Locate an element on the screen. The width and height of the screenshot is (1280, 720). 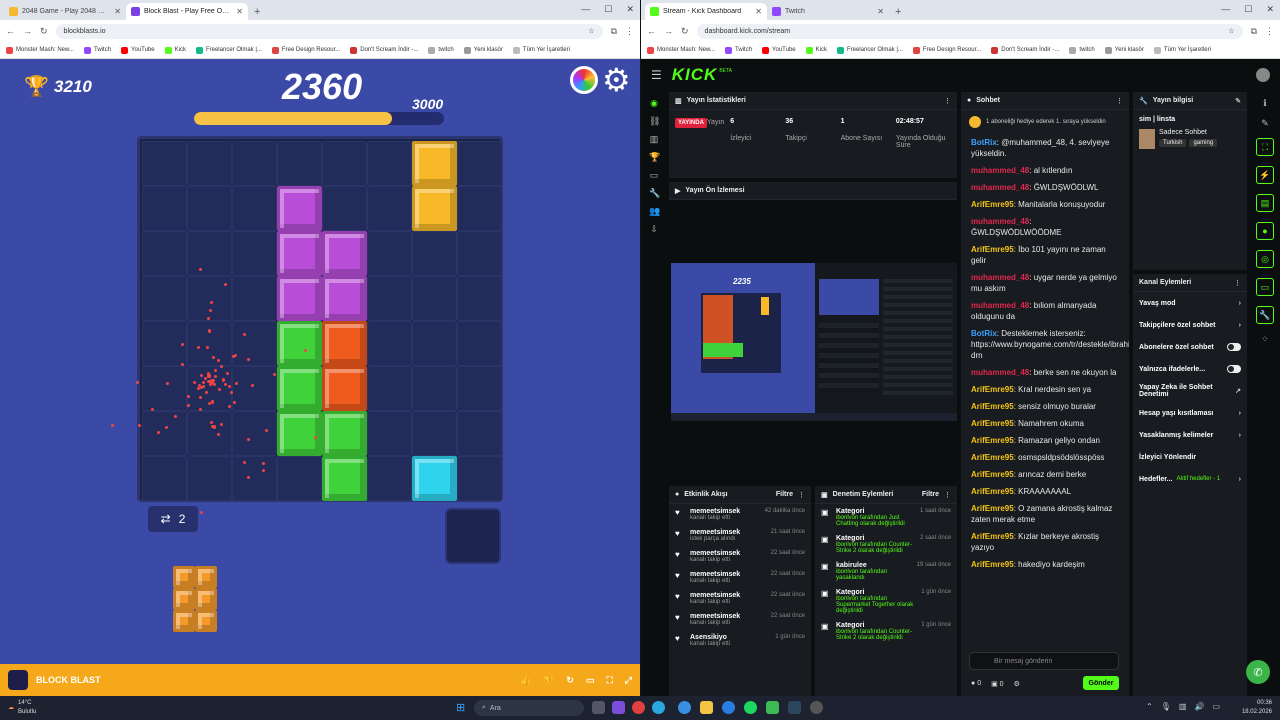
teams-icon is located at coordinates (618, 707).